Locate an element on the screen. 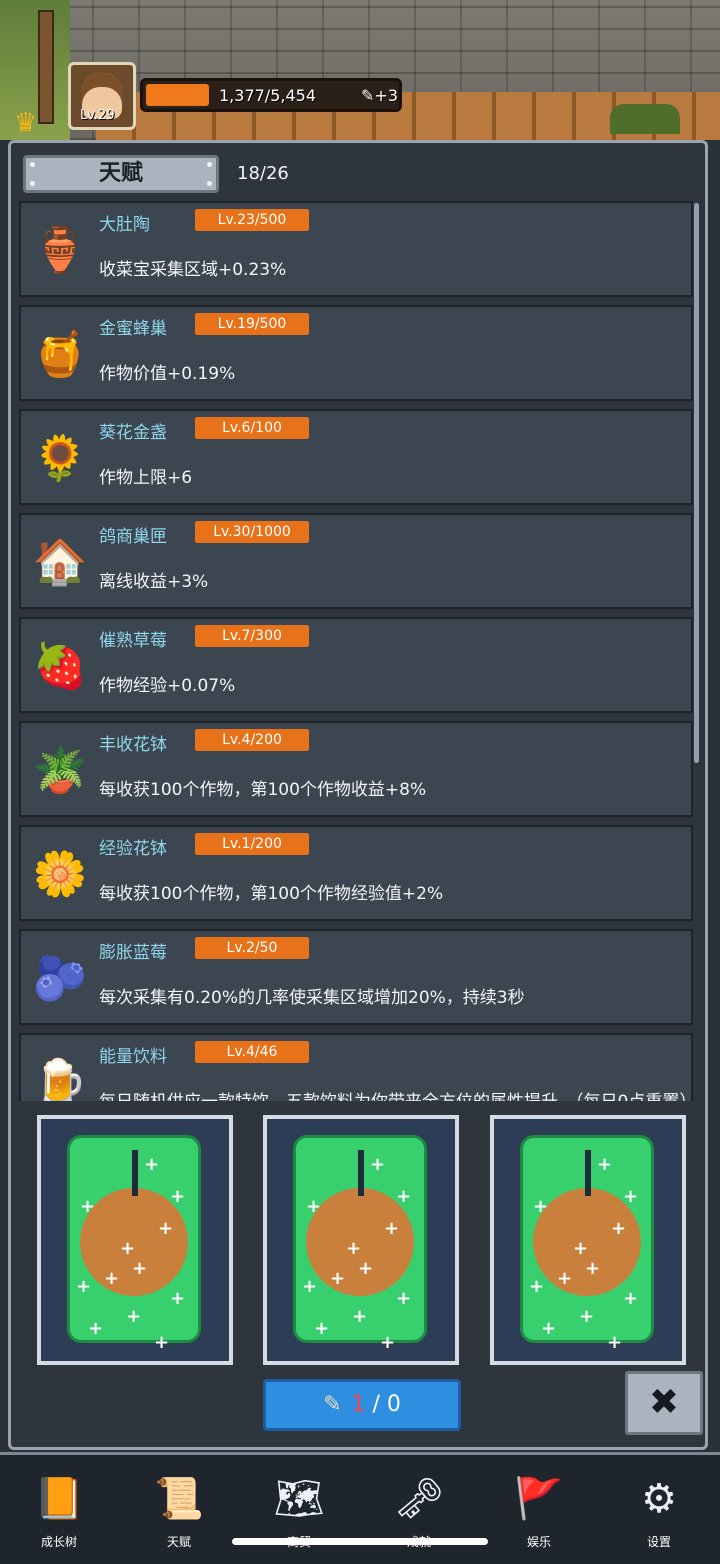 The height and width of the screenshot is (1564, 720). birdhouse-icon: 🏠 is located at coordinates (60, 562).